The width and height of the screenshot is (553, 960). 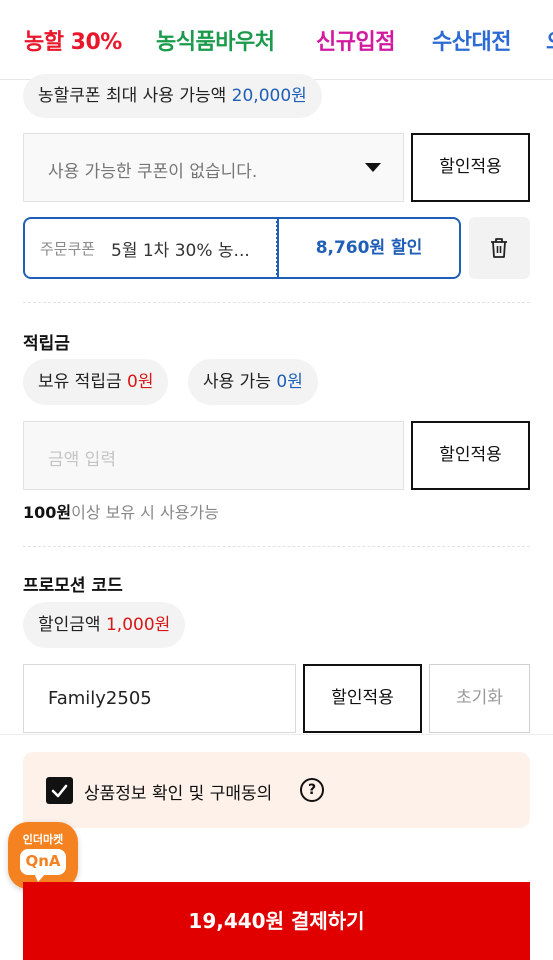 I want to click on coupon-max-amount: 20,000원, so click(x=269, y=96).